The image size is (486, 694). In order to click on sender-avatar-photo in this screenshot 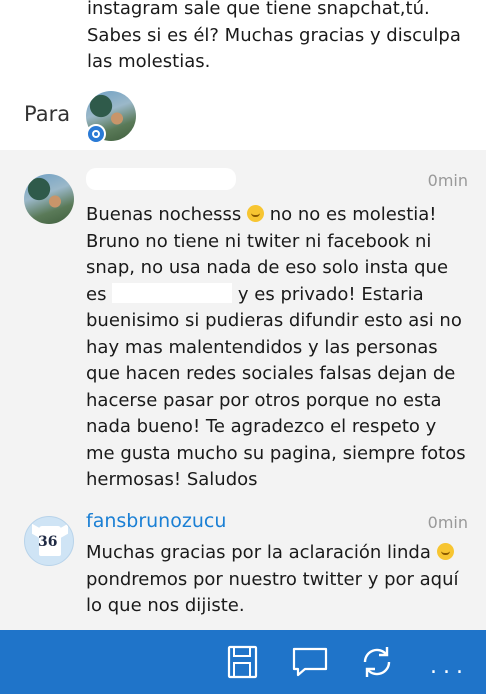, I will do `click(49, 199)`.